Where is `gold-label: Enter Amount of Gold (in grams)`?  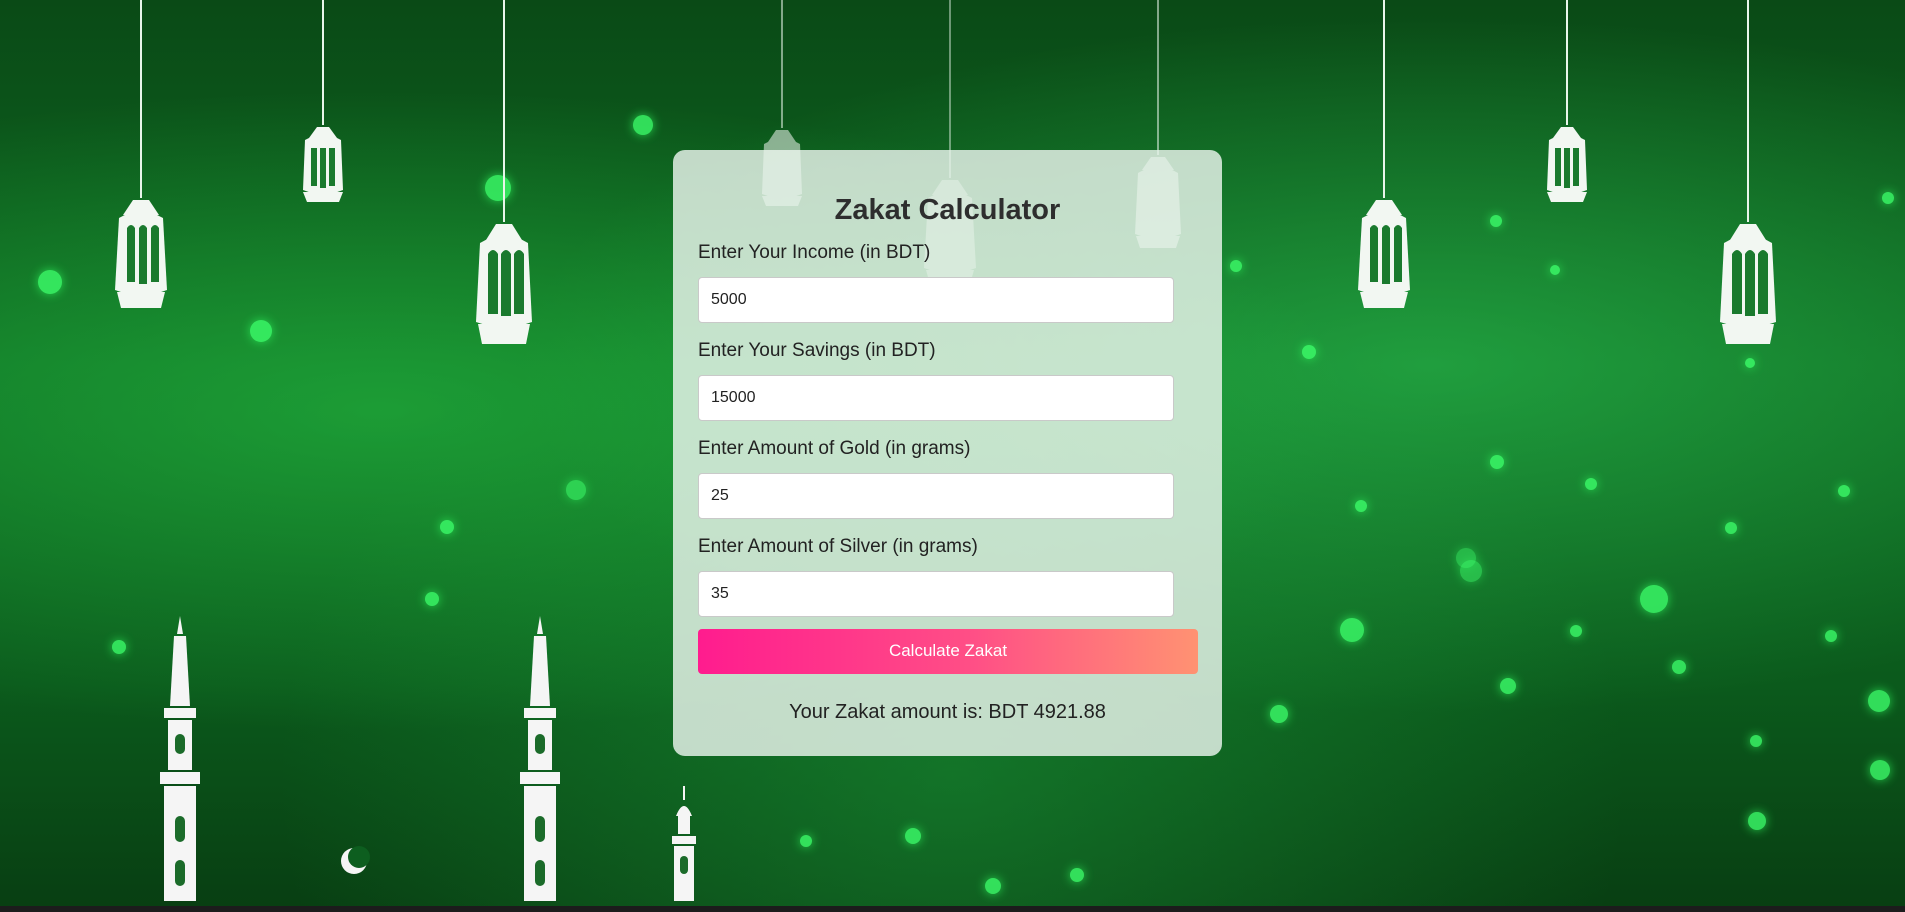
gold-label: Enter Amount of Gold (in grams) is located at coordinates (834, 448).